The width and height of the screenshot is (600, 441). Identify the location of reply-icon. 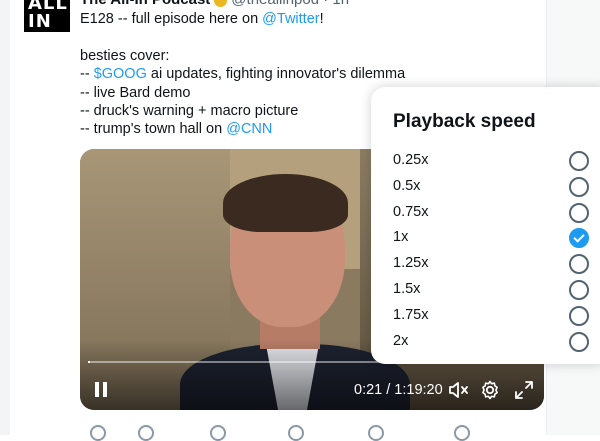
(98, 433).